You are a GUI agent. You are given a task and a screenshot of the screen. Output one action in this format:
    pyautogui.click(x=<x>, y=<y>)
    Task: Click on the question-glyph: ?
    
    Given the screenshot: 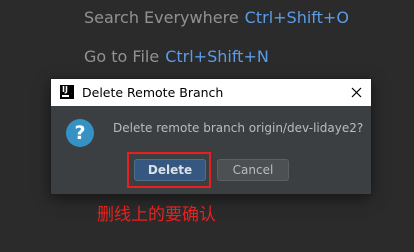 What is the action you would take?
    pyautogui.click(x=80, y=133)
    